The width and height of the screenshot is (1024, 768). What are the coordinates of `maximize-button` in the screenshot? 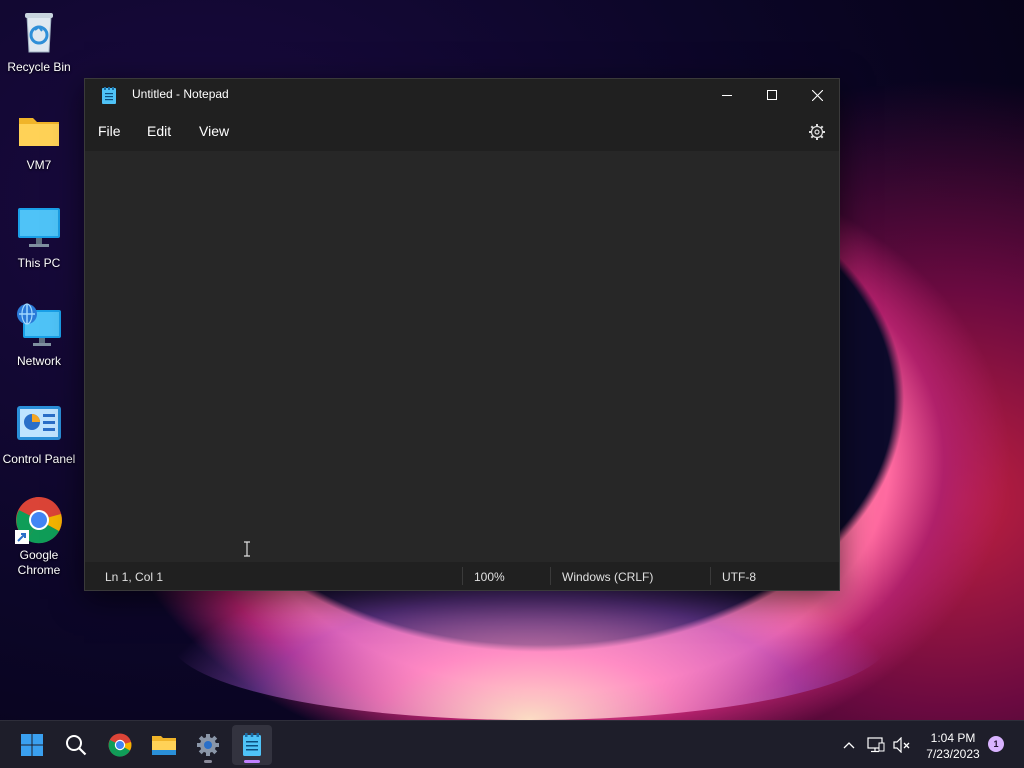 It's located at (772, 95).